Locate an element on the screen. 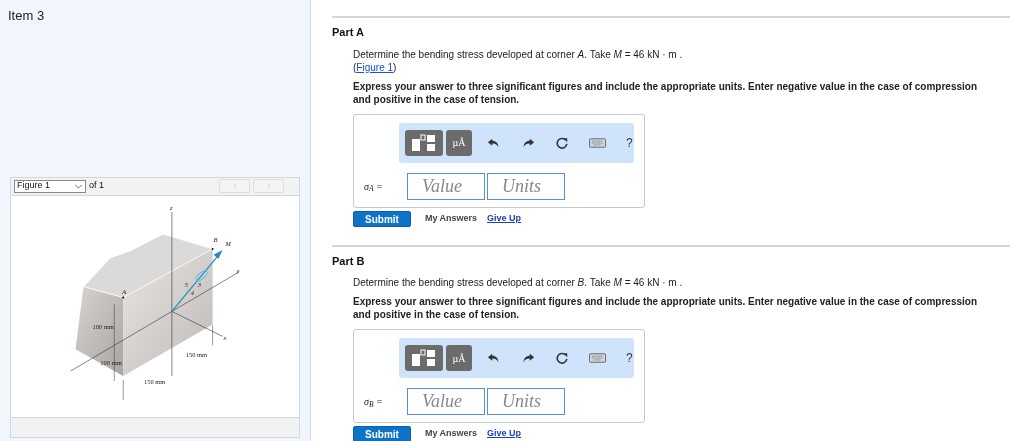 The width and height of the screenshot is (1024, 441). figure-select: Figure 1 is located at coordinates (50, 186).